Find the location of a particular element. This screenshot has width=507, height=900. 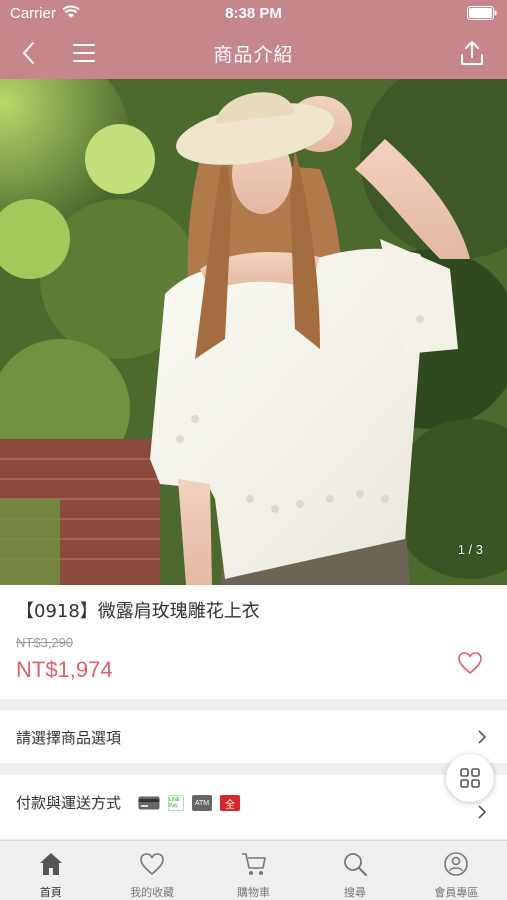

tab-cart: 購物車 is located at coordinates (253, 870).